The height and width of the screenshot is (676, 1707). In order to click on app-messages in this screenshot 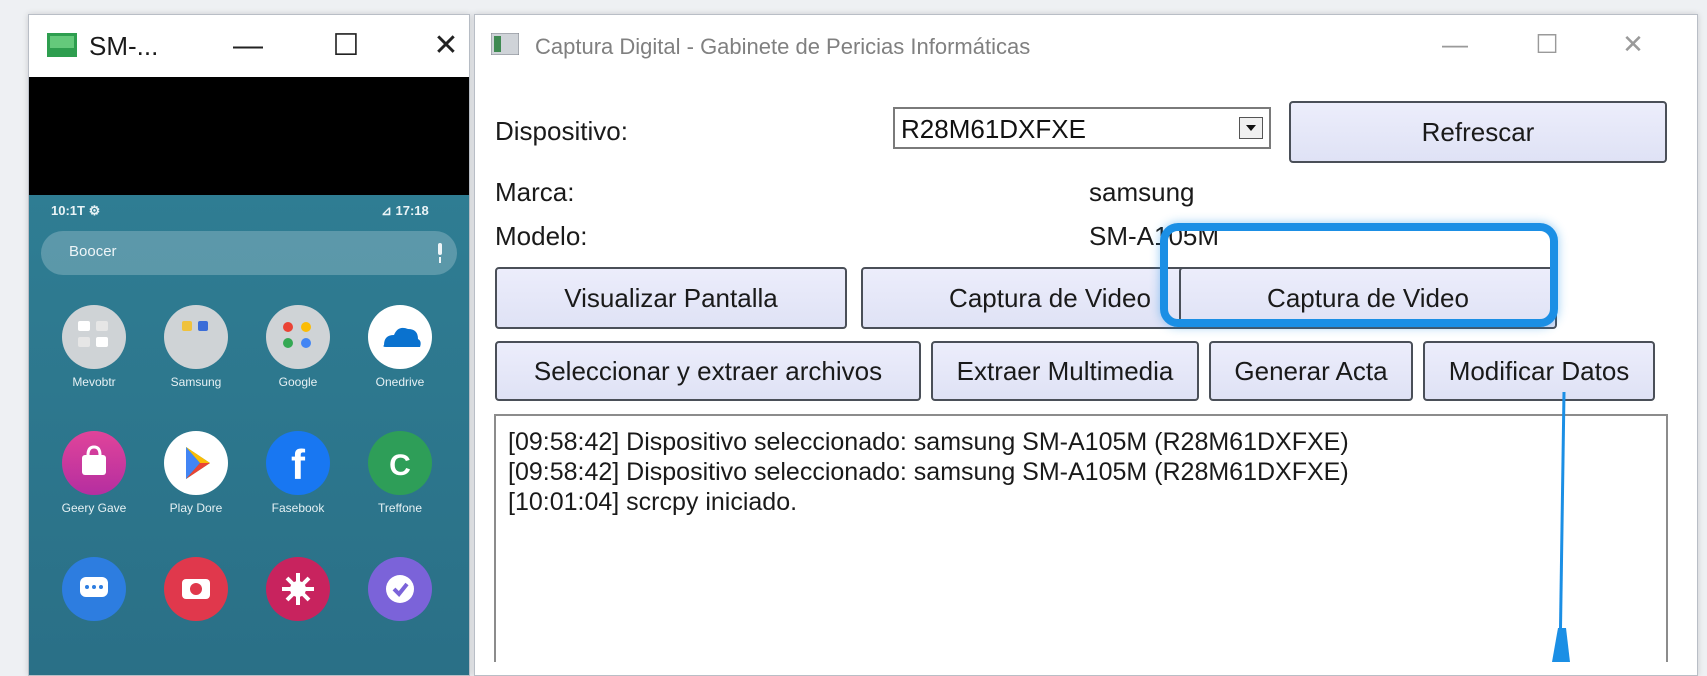, I will do `click(94, 589)`.